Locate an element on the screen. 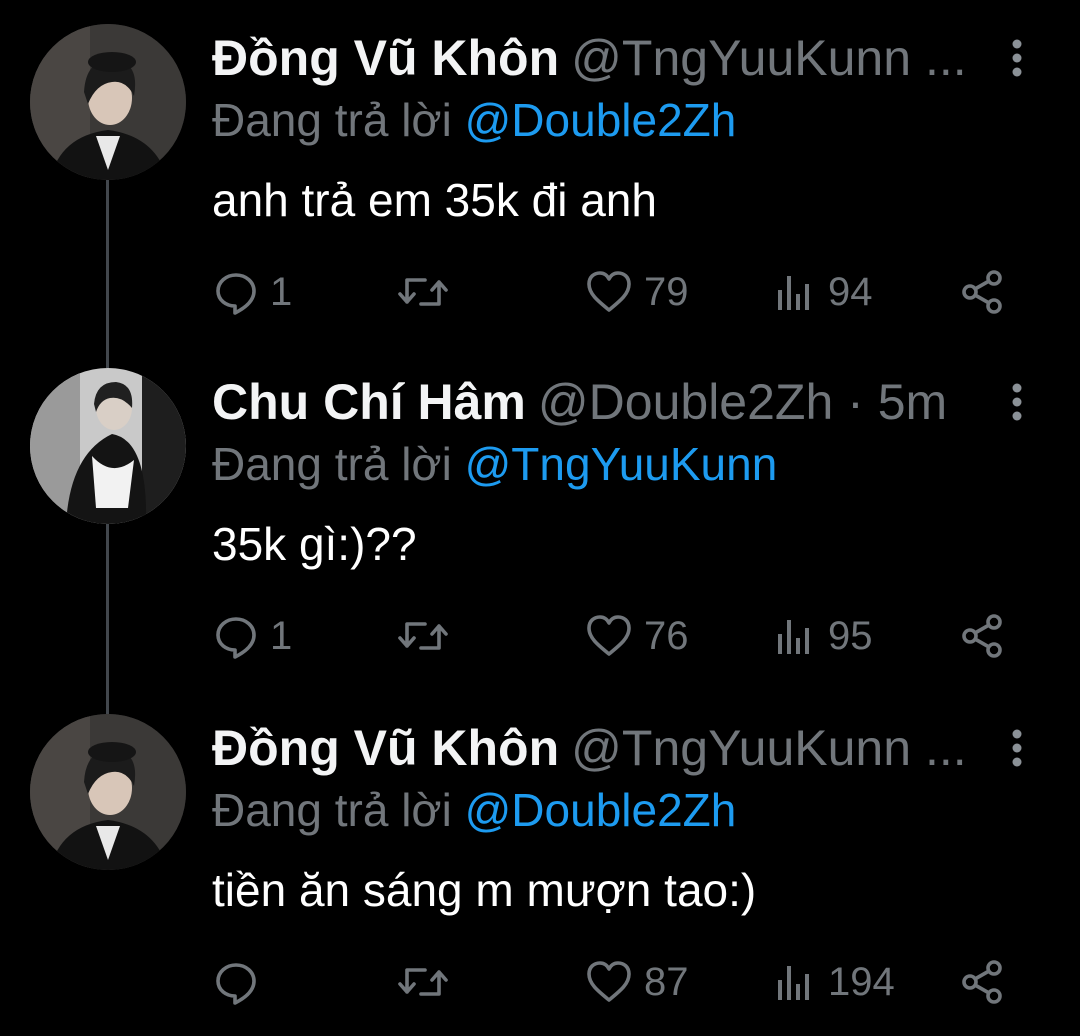 The width and height of the screenshot is (1080, 1036). tweet-header: Chu Chí Hâm @Double2Zh · 5m is located at coordinates (612, 402).